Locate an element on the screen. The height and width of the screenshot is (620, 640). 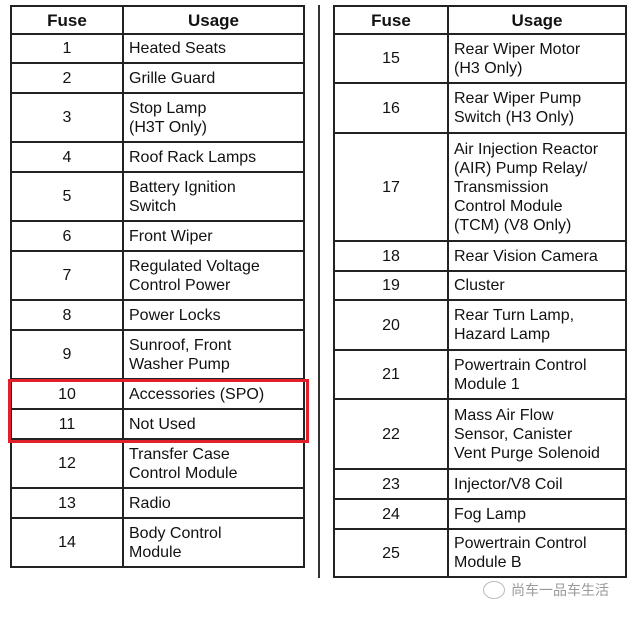
wechat-logo-icon is located at coordinates (494, 590).